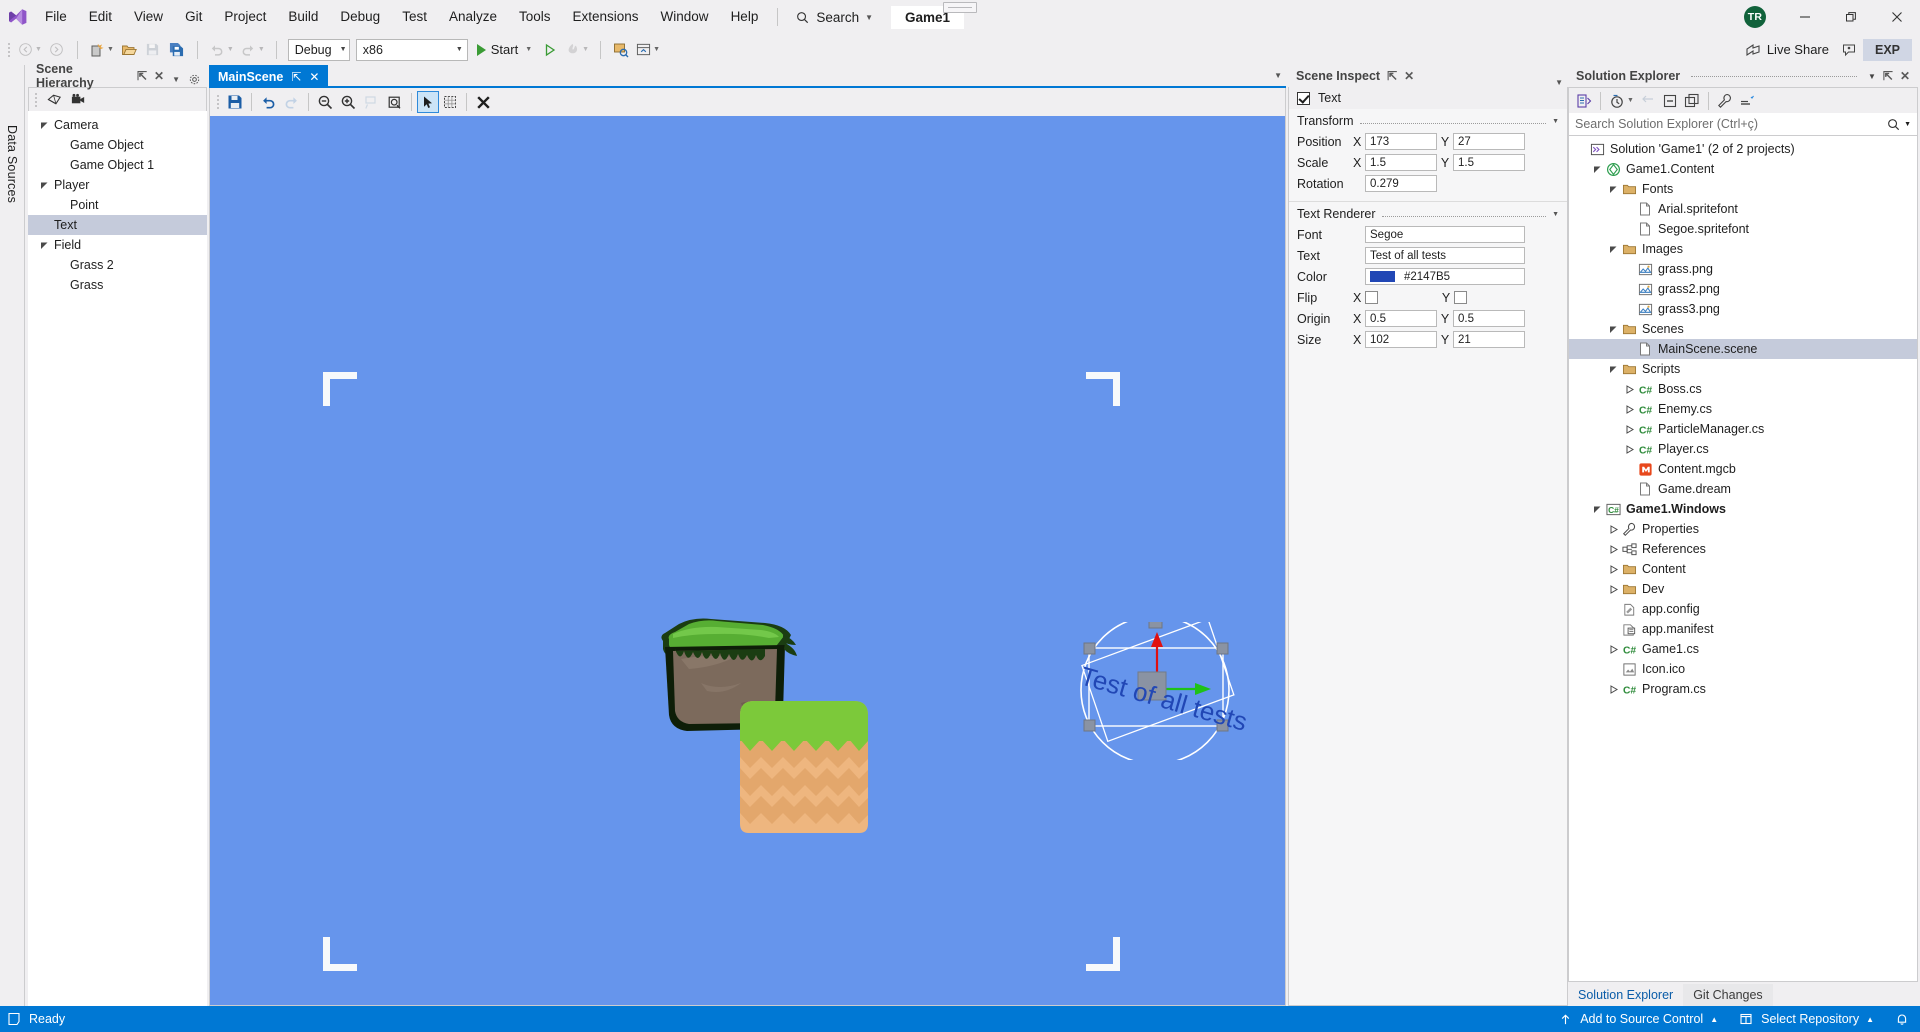  What do you see at coordinates (1489, 141) in the screenshot?
I see `position-y-field: 27` at bounding box center [1489, 141].